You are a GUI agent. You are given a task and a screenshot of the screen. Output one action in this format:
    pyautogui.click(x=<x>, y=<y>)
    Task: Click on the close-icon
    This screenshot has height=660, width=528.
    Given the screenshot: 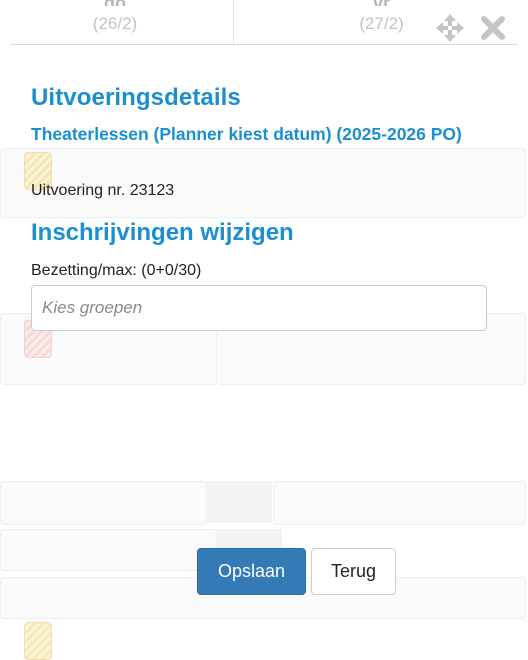 What is the action you would take?
    pyautogui.click(x=493, y=28)
    